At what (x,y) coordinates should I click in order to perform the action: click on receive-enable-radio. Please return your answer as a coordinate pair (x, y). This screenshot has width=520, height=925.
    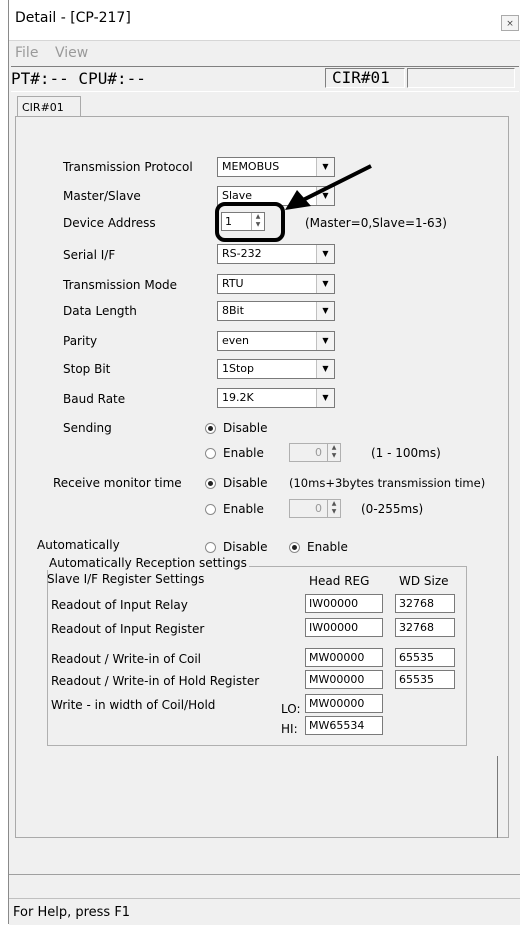
    Looking at the image, I should click on (210, 509).